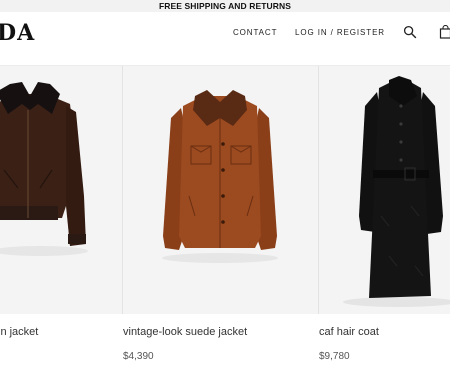 The width and height of the screenshot is (450, 375). Describe the element at coordinates (17, 33) in the screenshot. I see `brand-logo: DA` at that location.